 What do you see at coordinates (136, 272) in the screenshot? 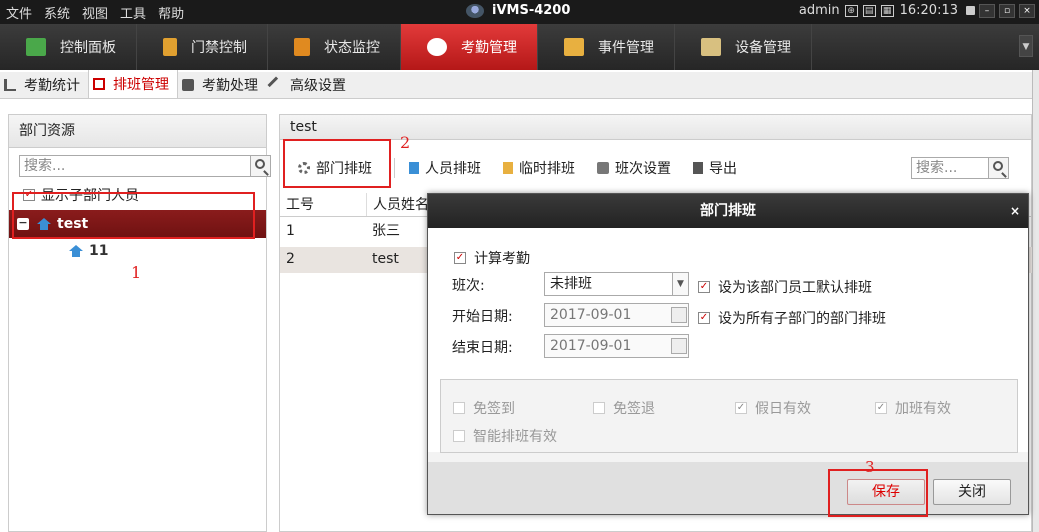
I see `annotation-number-1: 1` at bounding box center [136, 272].